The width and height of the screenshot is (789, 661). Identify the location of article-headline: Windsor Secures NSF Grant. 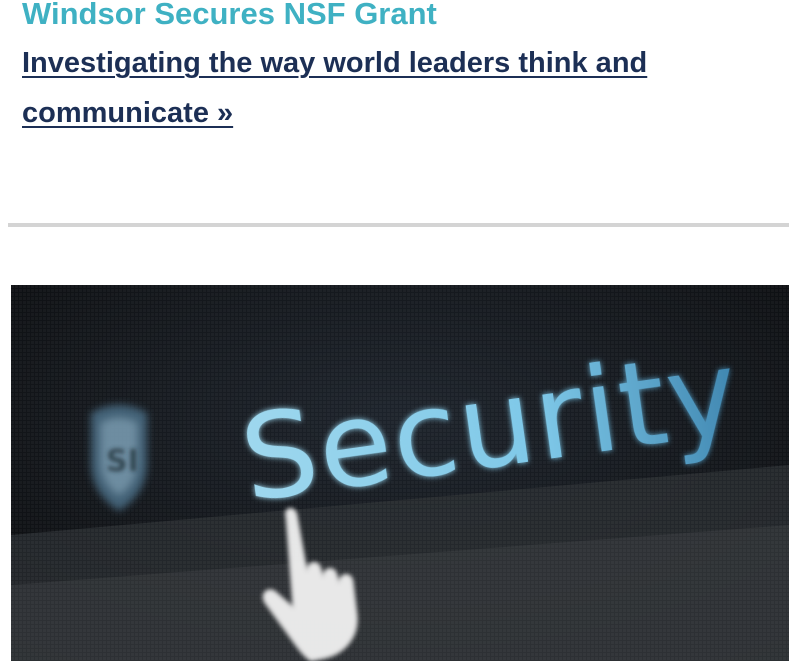
(229, 15).